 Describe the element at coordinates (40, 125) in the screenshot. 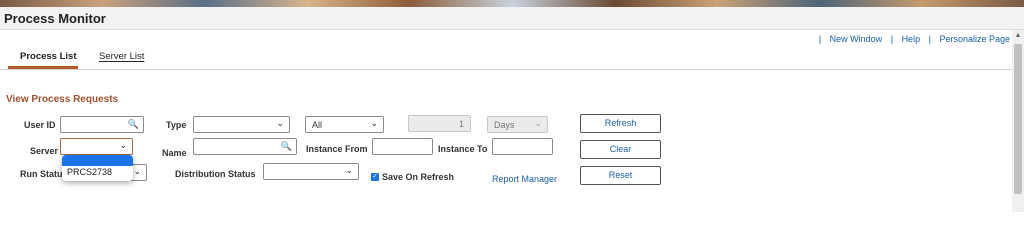

I see `user-id-label: User ID` at that location.